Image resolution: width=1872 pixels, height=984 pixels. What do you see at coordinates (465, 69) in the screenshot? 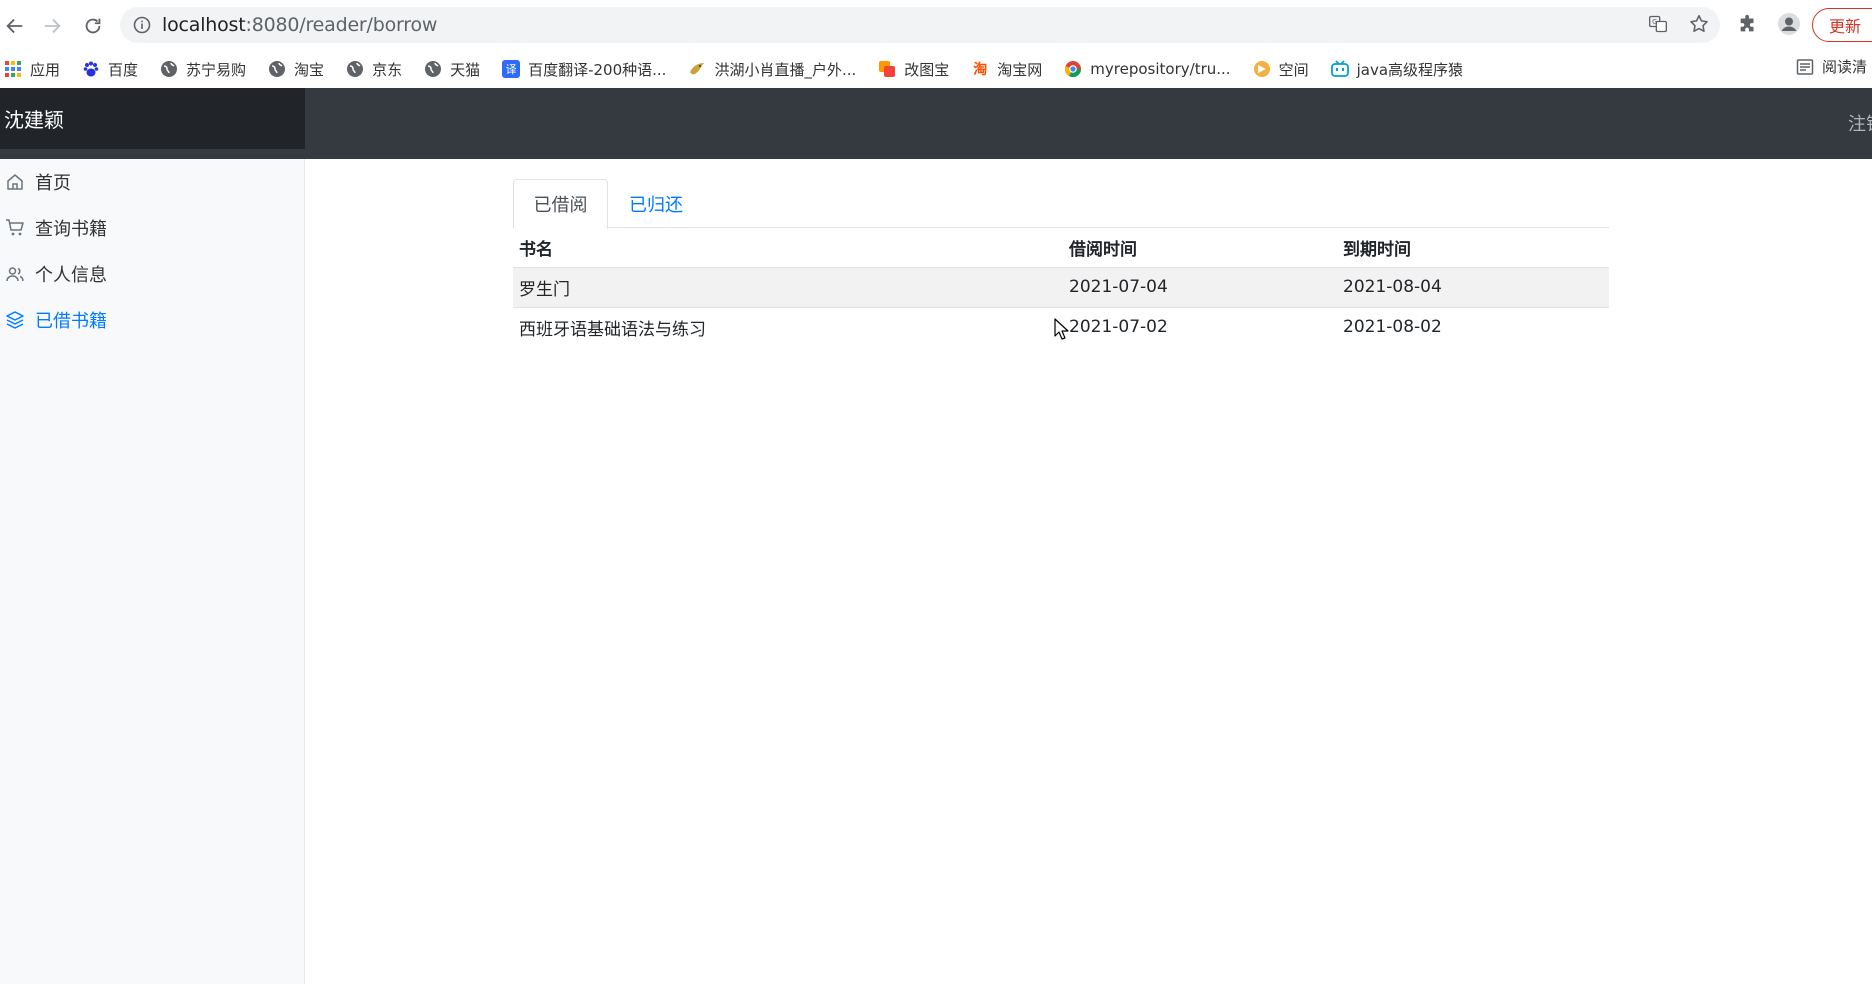
I see `bookmark-label: 天猫` at bounding box center [465, 69].